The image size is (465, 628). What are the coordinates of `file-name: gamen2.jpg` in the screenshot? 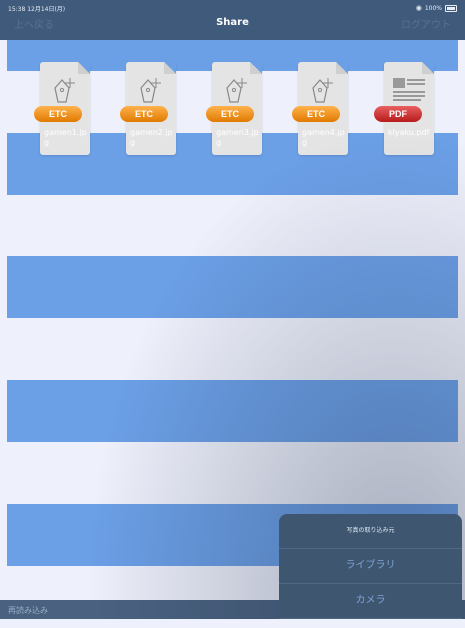 It's located at (151, 137).